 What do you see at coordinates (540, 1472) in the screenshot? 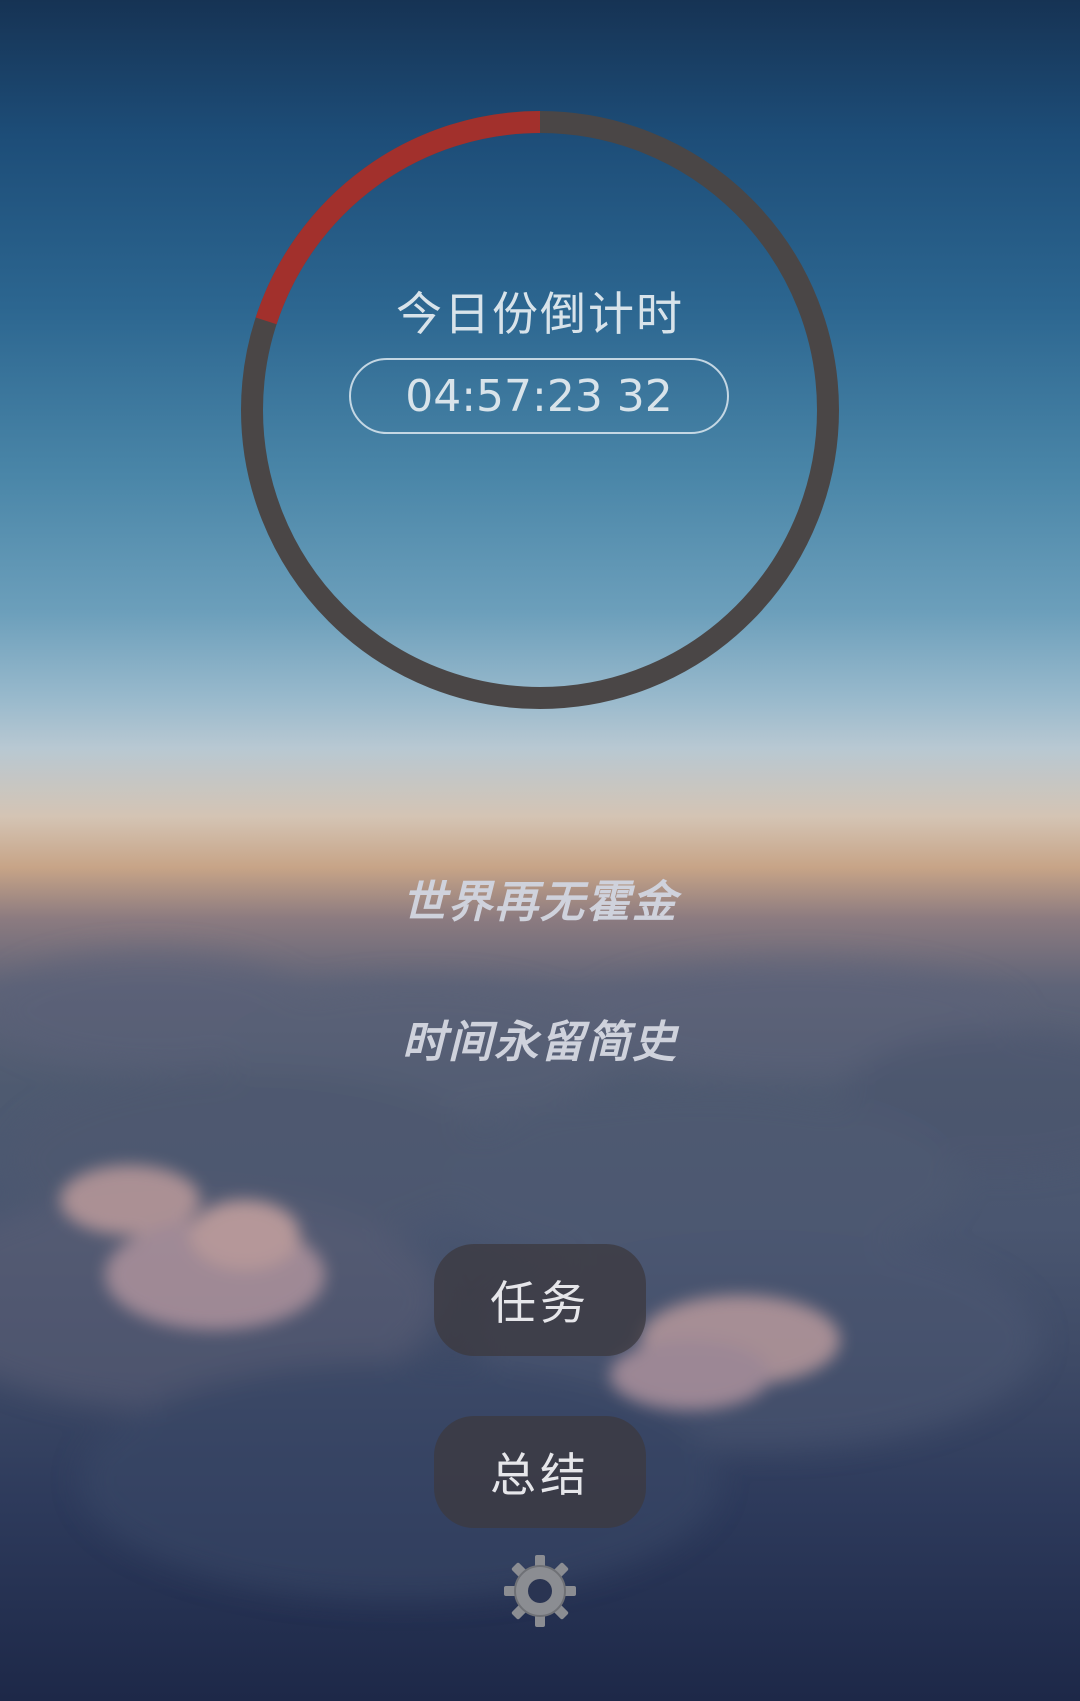
I see `summary-button: 总结` at bounding box center [540, 1472].